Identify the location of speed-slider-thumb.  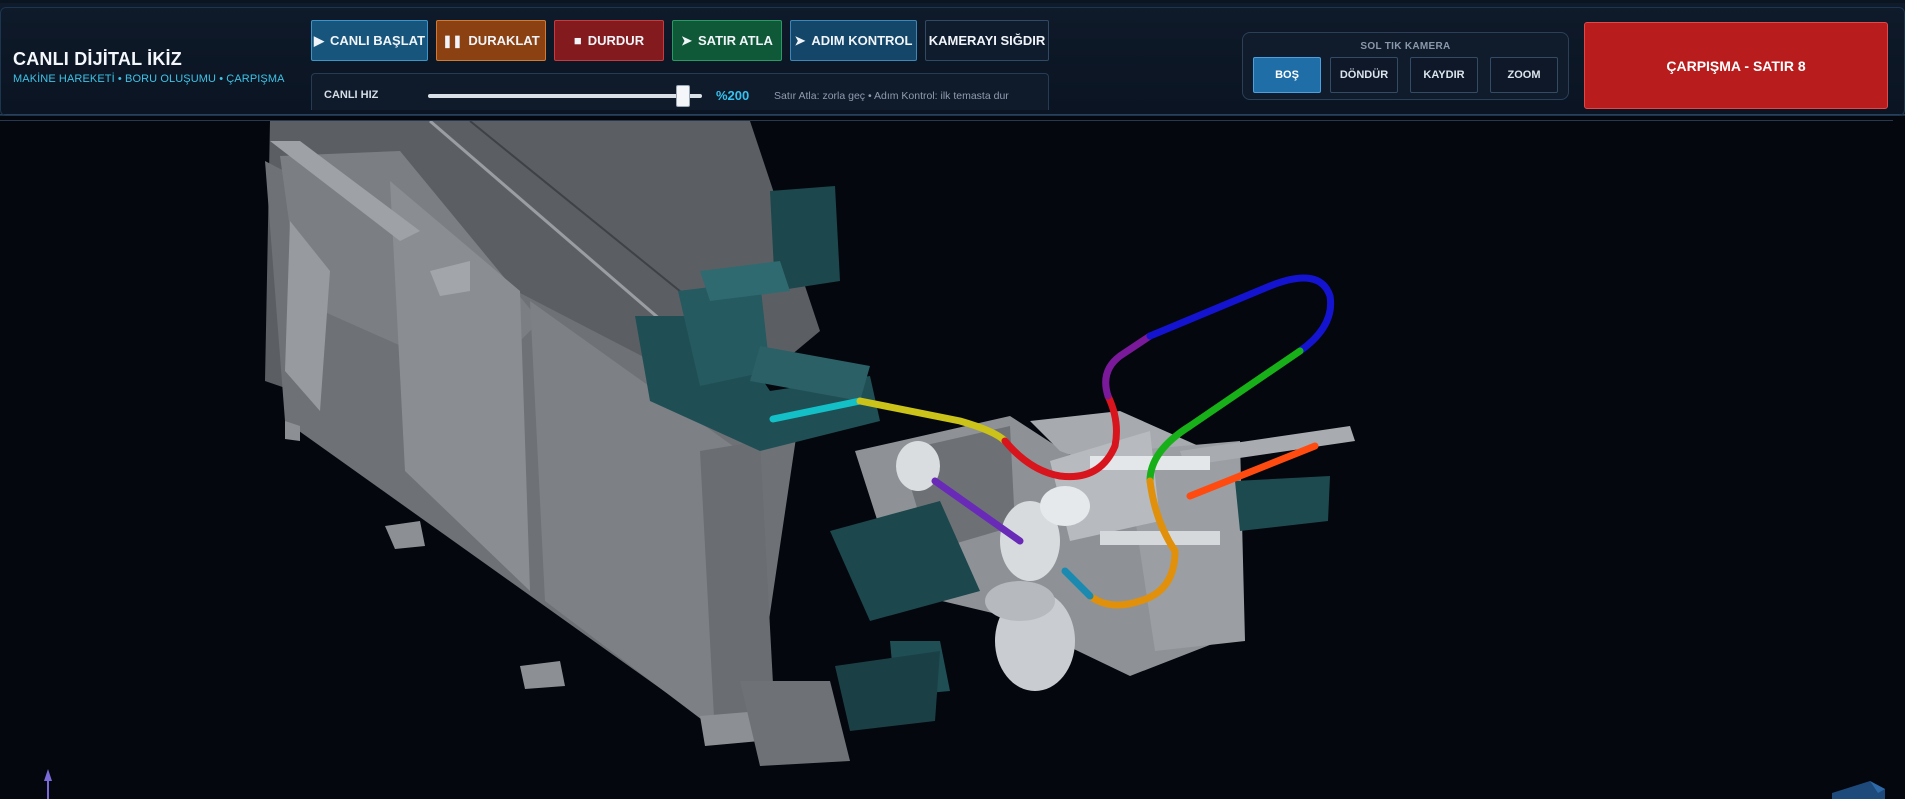
(682, 96).